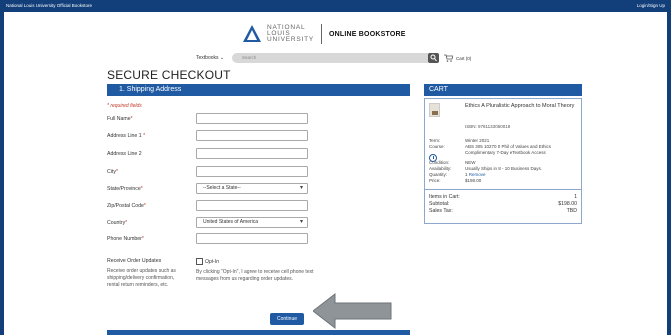 The image size is (671, 335). I want to click on optin-label: Opt-In, so click(212, 261).